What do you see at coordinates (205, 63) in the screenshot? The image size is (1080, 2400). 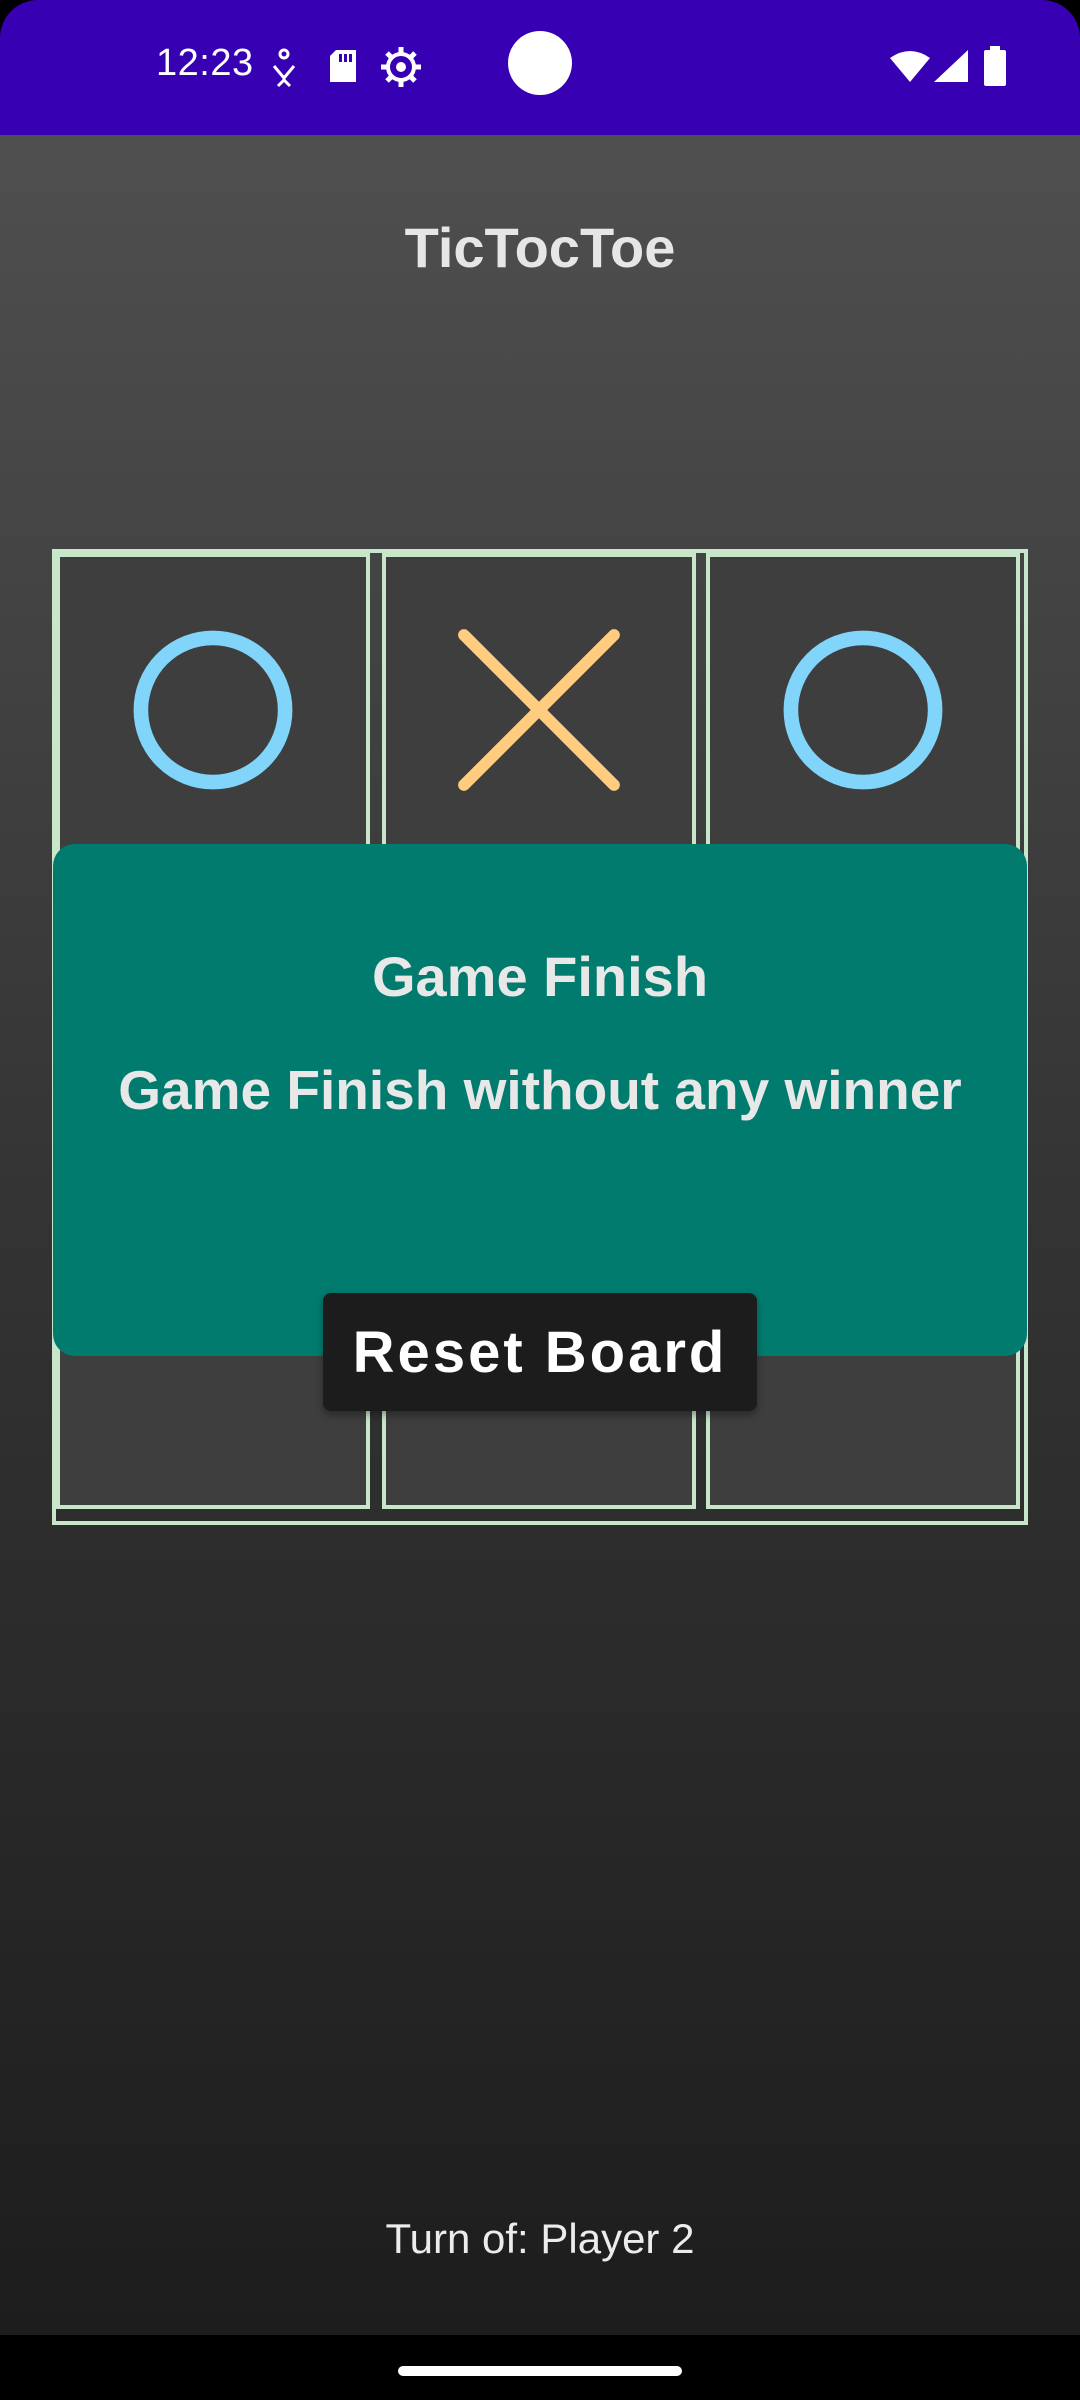 I see `status-time: 12:23` at bounding box center [205, 63].